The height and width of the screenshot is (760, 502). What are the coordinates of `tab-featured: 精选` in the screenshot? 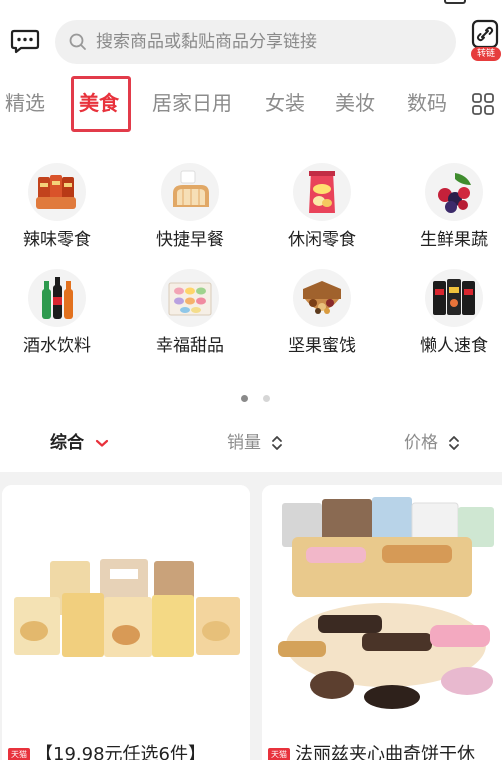 It's located at (25, 103).